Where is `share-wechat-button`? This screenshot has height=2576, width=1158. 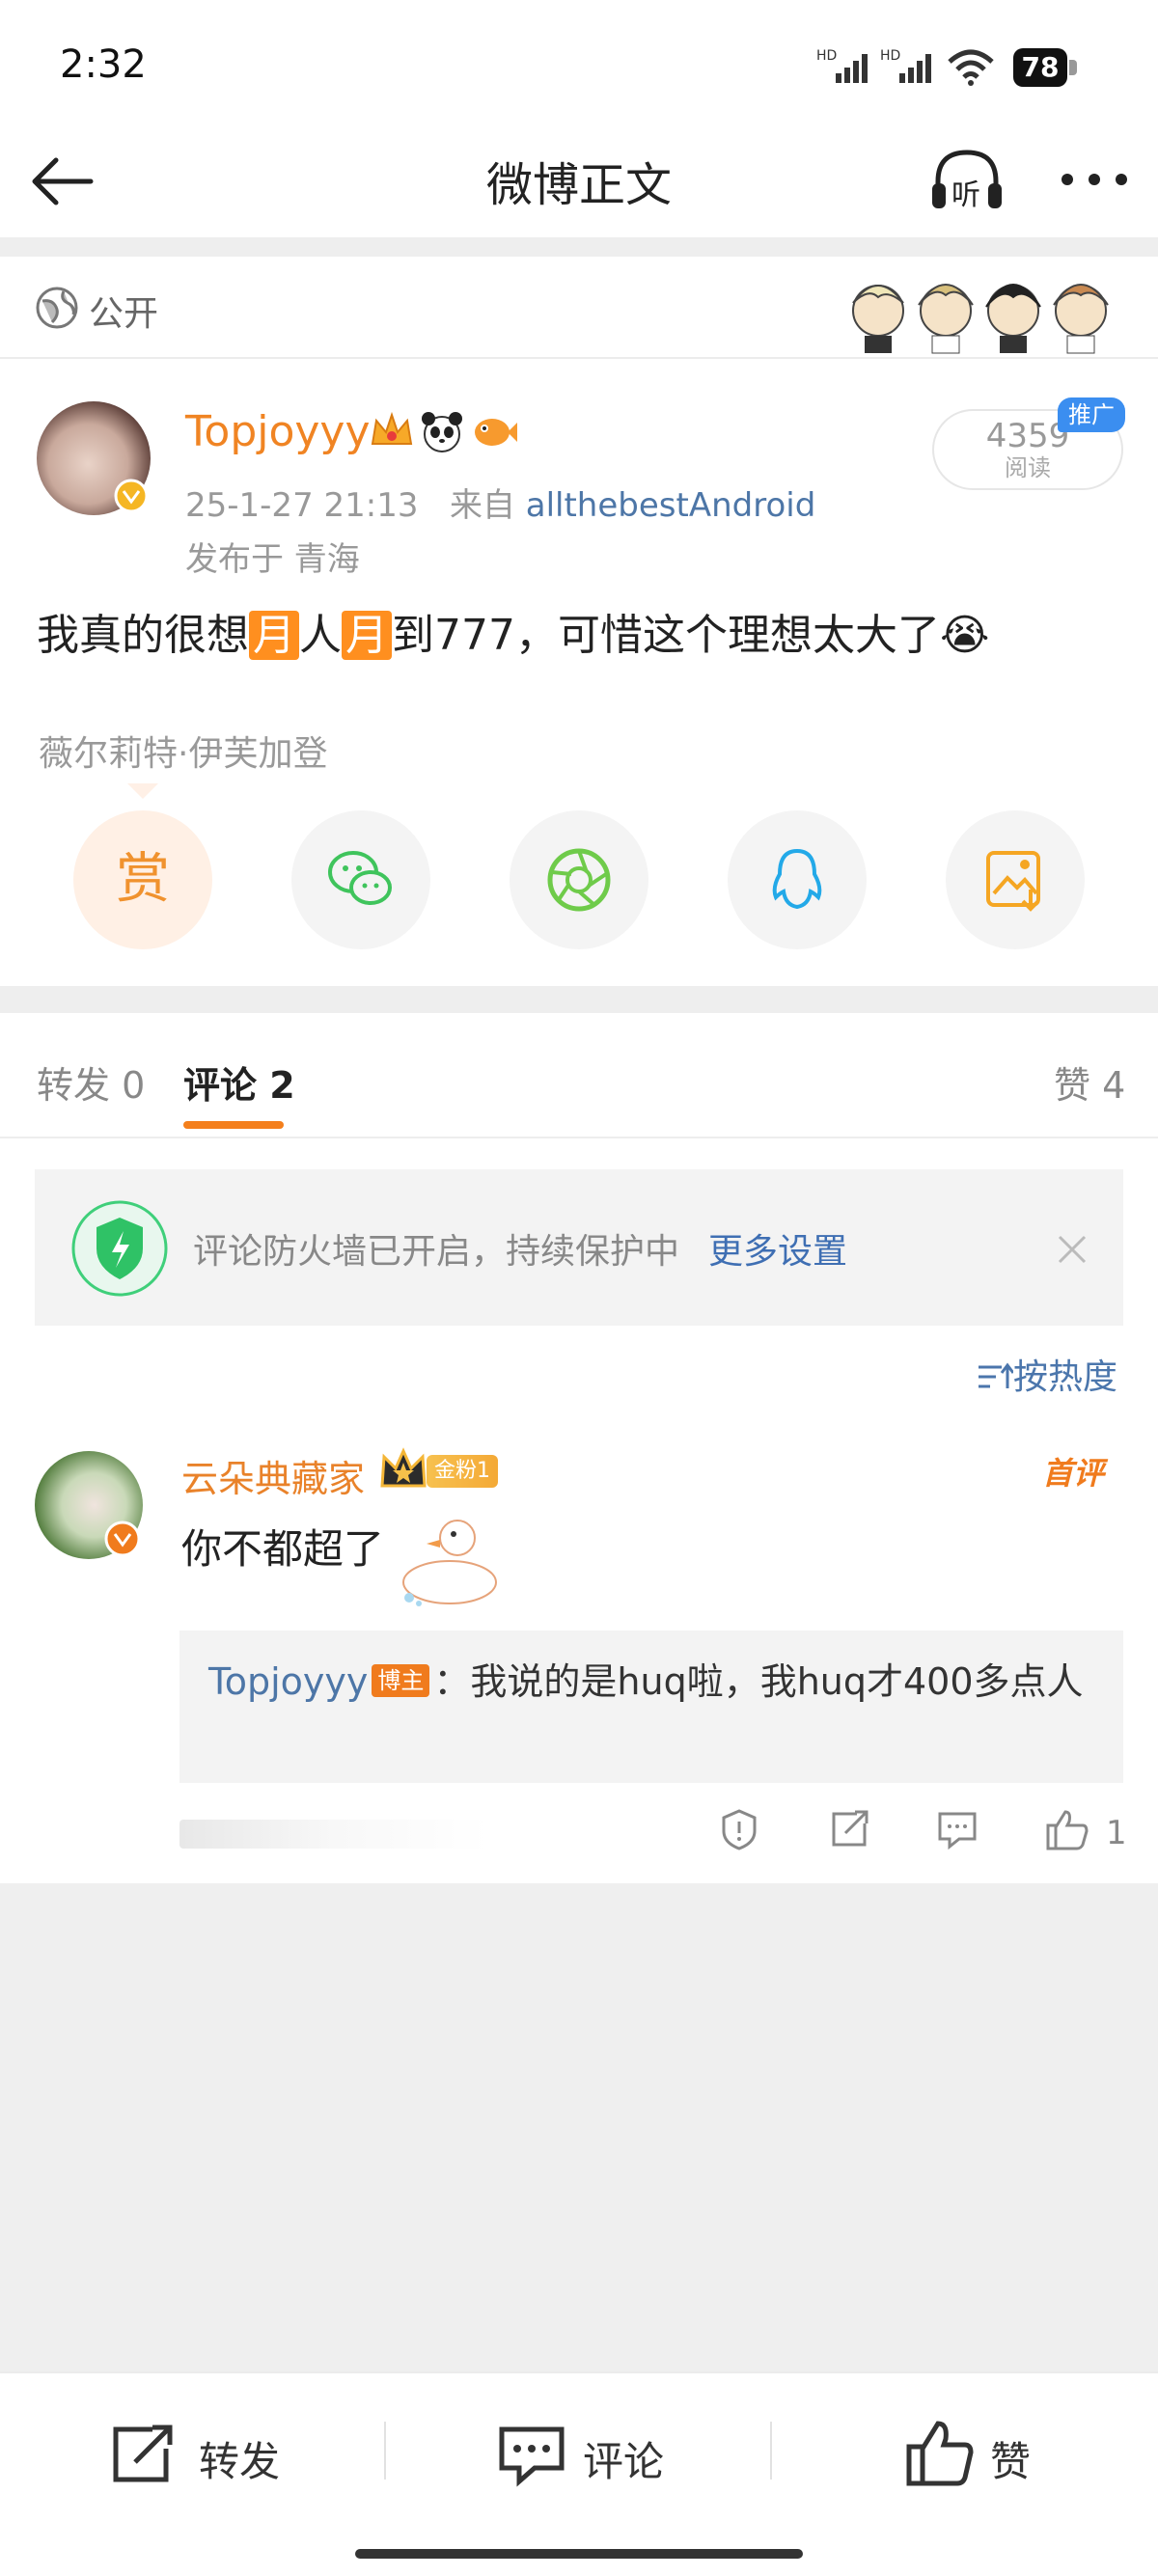 share-wechat-button is located at coordinates (360, 879).